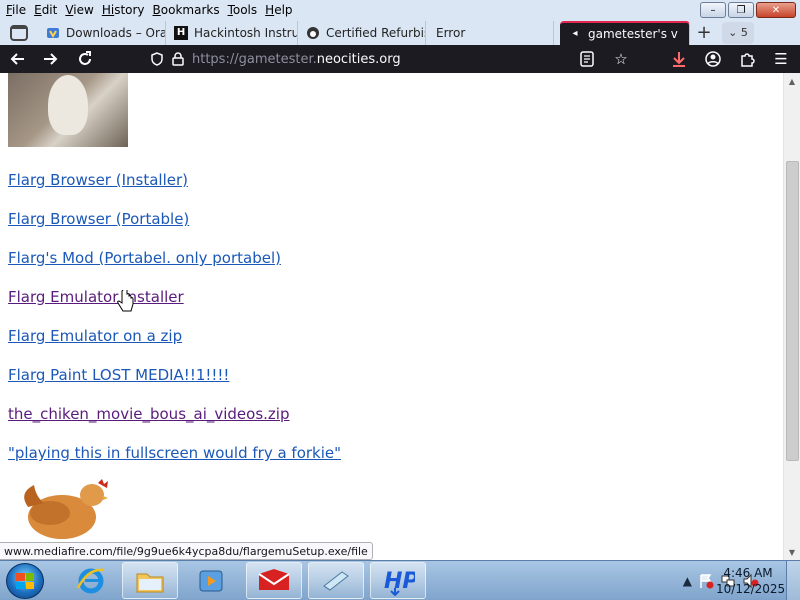 Image resolution: width=800 pixels, height=600 pixels. I want to click on taskbar-notepad, so click(336, 580).